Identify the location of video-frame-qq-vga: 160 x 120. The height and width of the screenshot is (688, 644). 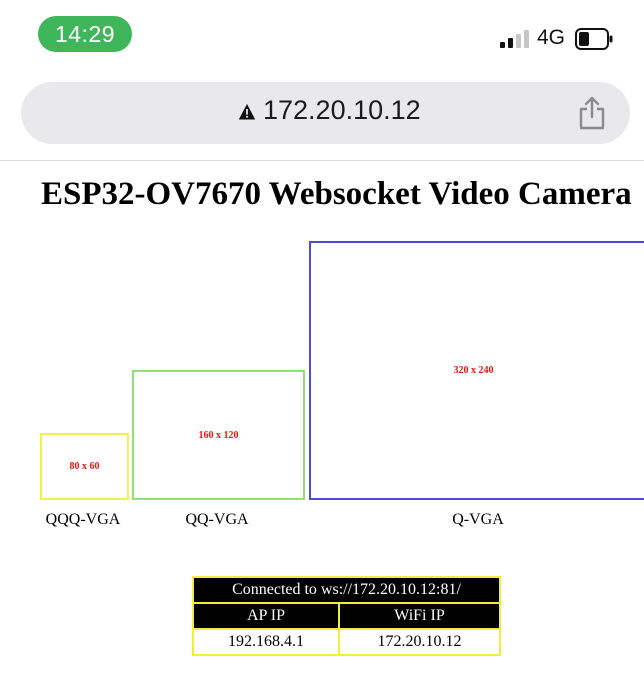
(218, 435).